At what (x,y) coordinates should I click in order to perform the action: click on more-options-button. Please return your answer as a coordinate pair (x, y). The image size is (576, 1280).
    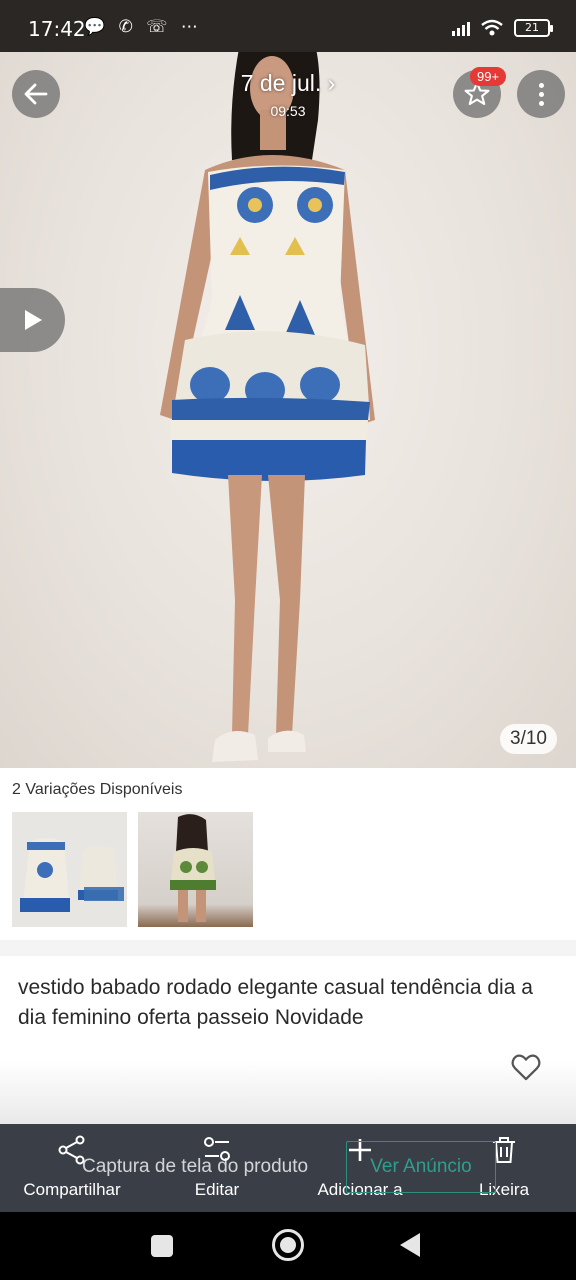
    Looking at the image, I should click on (541, 94).